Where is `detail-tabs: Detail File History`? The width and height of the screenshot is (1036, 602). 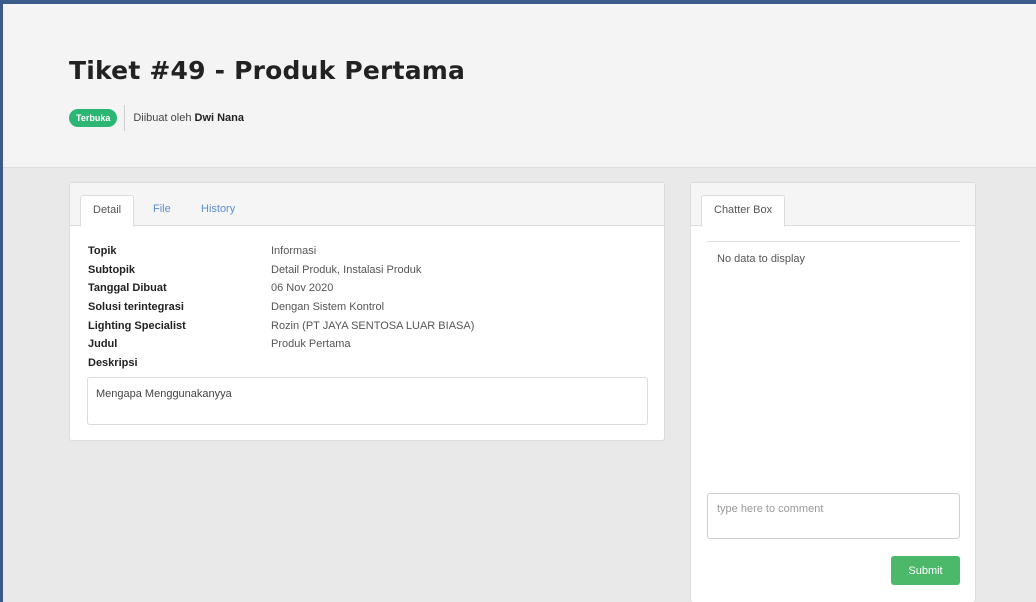 detail-tabs: Detail File History is located at coordinates (367, 205).